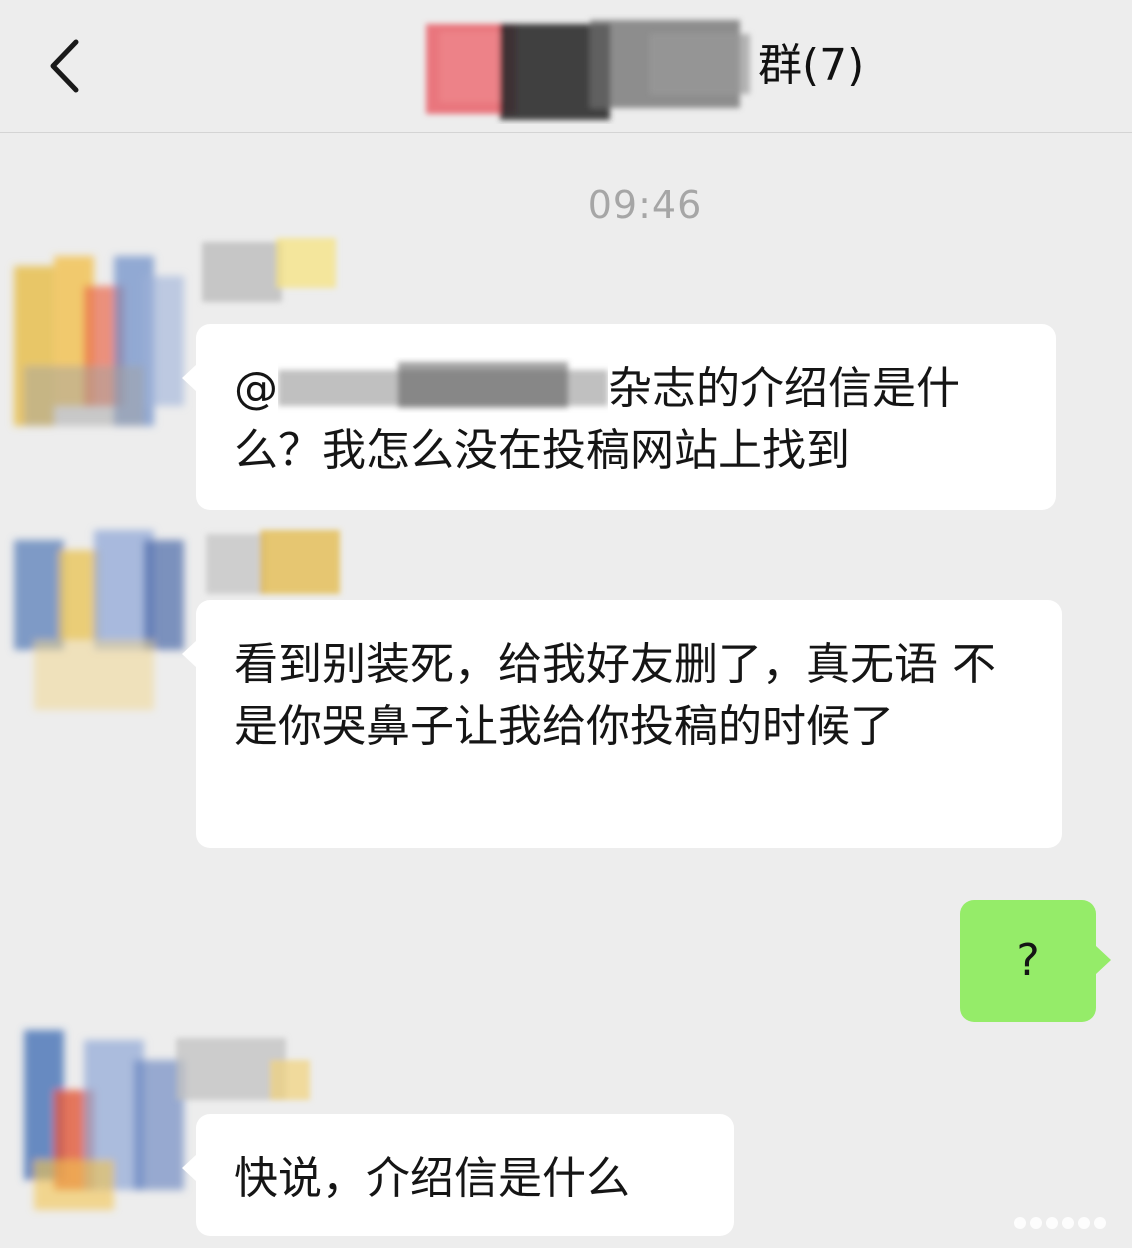 The width and height of the screenshot is (1132, 1248). Describe the element at coordinates (1065, 1223) in the screenshot. I see `watermark-dots` at that location.